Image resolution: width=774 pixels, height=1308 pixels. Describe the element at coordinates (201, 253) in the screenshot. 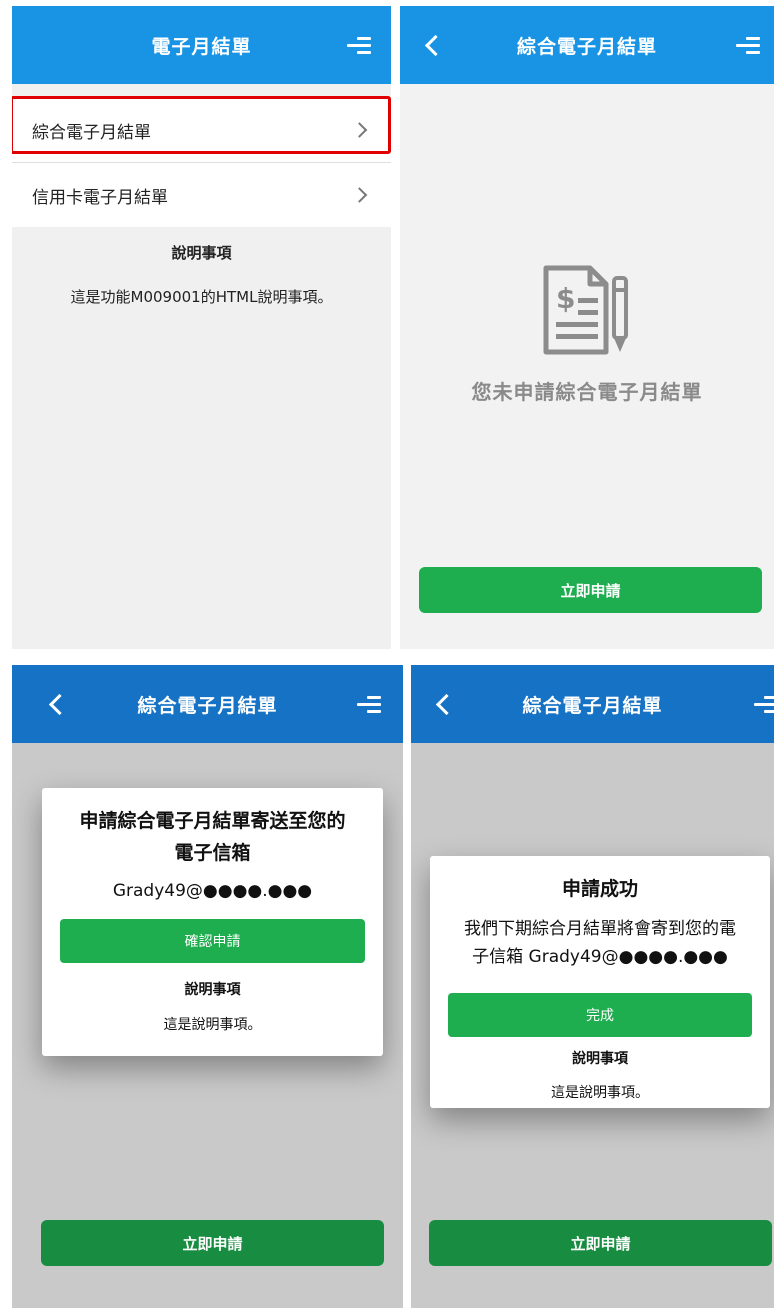

I see `notes-title: 說明事項` at that location.